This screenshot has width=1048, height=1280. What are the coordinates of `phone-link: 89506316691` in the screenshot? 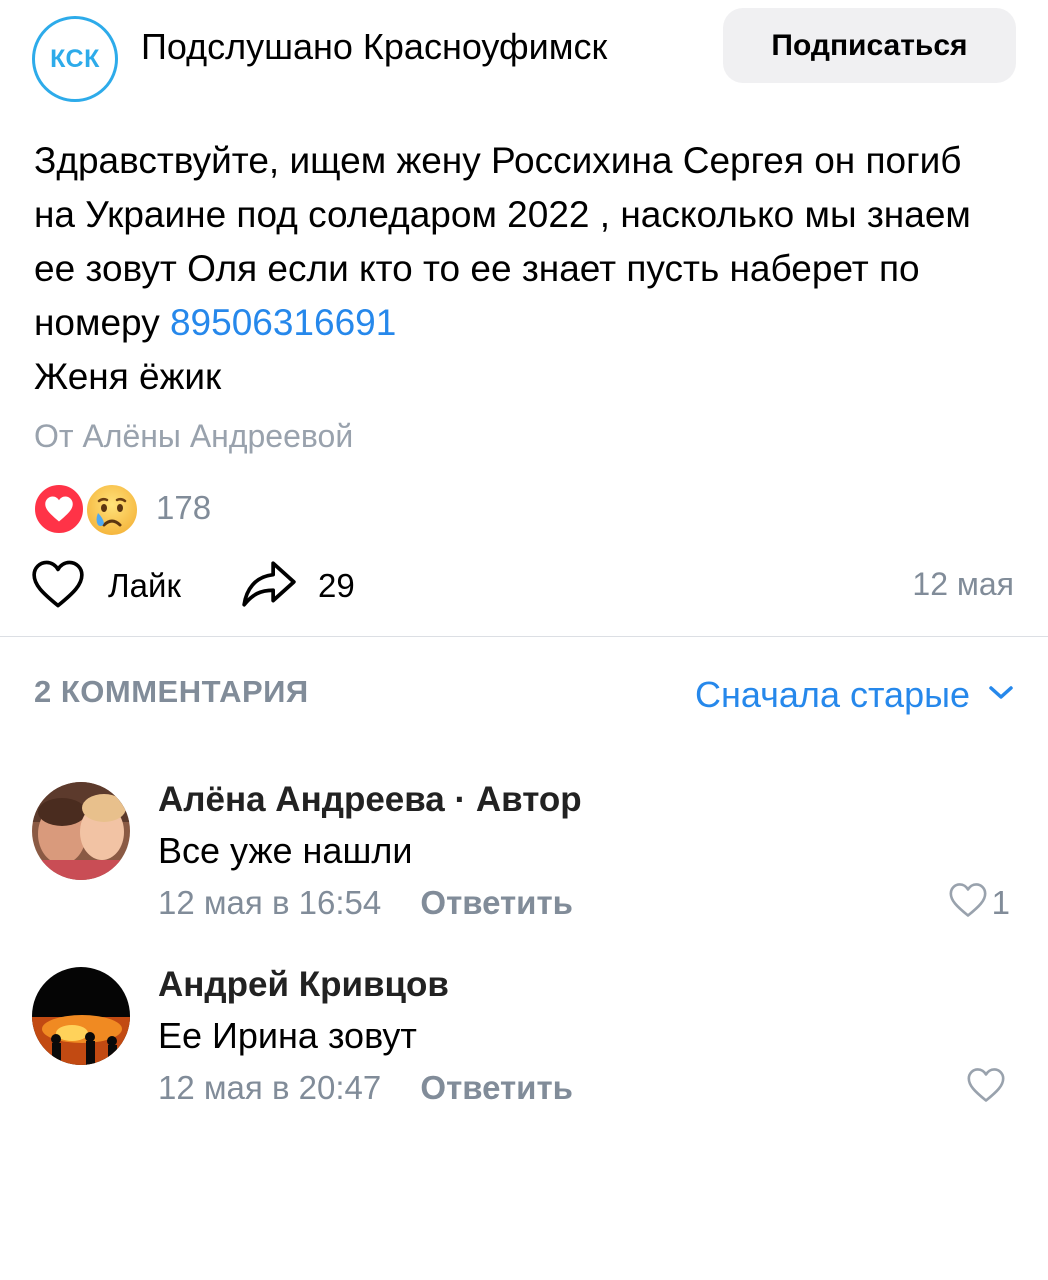 It's located at (283, 322).